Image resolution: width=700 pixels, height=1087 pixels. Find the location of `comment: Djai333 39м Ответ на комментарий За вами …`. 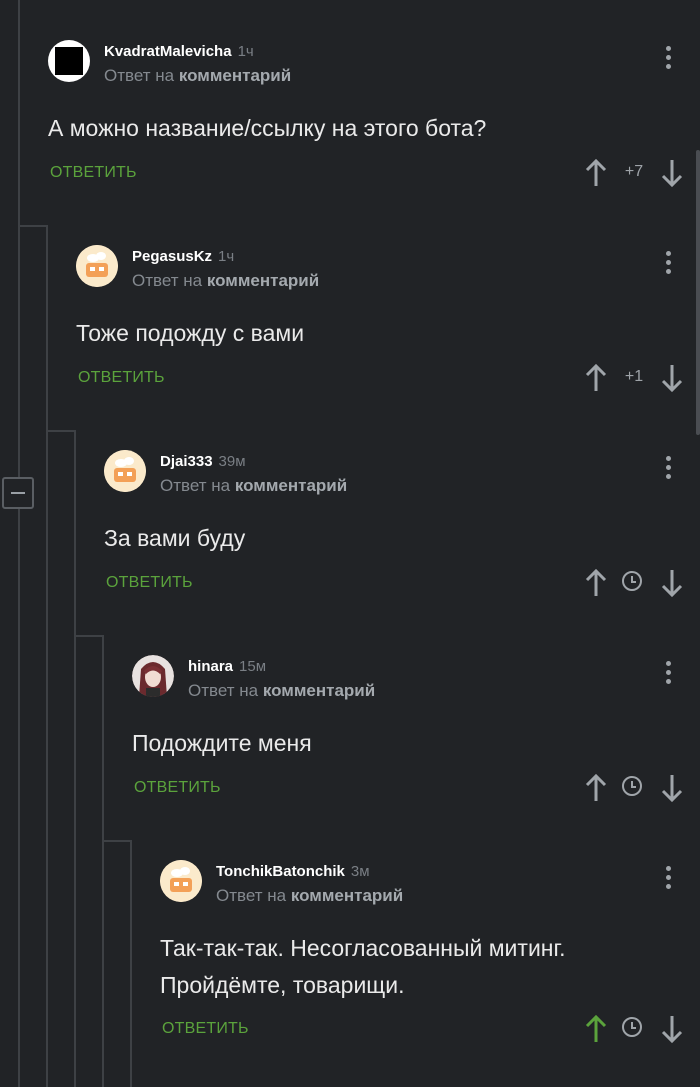

comment: Djai333 39м Ответ на комментарий За вами … is located at coordinates (393, 545).